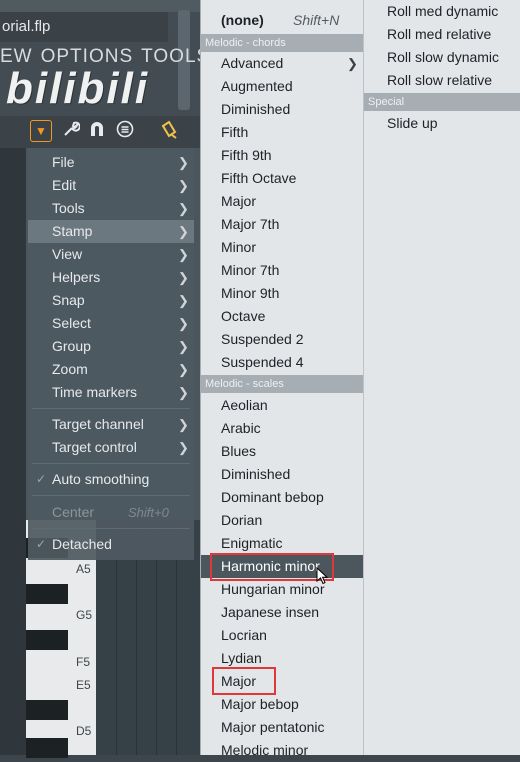 The width and height of the screenshot is (520, 762). I want to click on menu-item-label: Roll med dynamic, so click(443, 11).